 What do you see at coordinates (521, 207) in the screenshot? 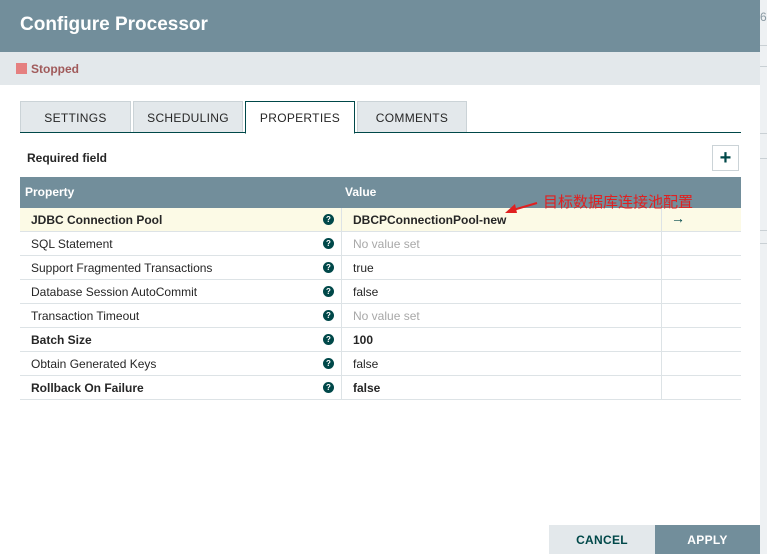
I see `annotation-arrow-icon` at bounding box center [521, 207].